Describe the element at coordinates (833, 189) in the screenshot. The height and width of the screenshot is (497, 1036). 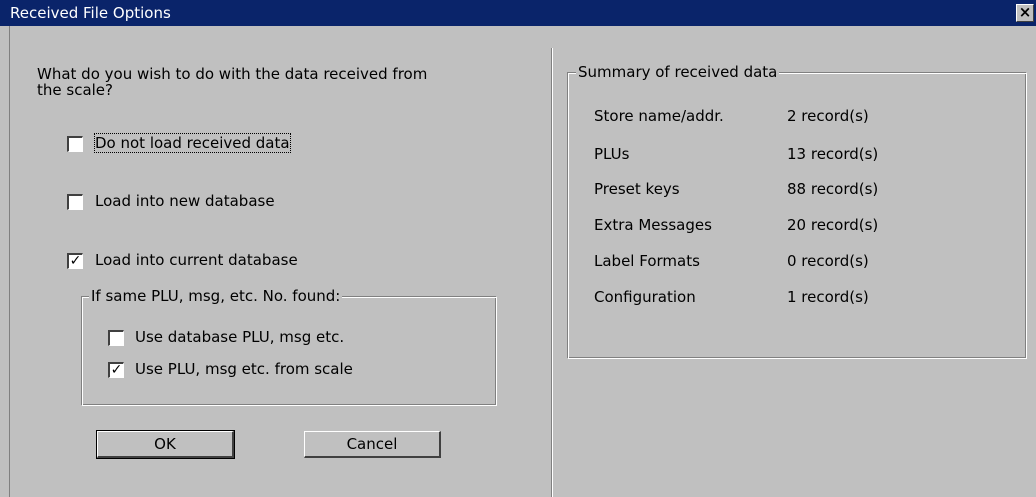
I see `summary-value-preset-keys: 88 record(s)` at that location.